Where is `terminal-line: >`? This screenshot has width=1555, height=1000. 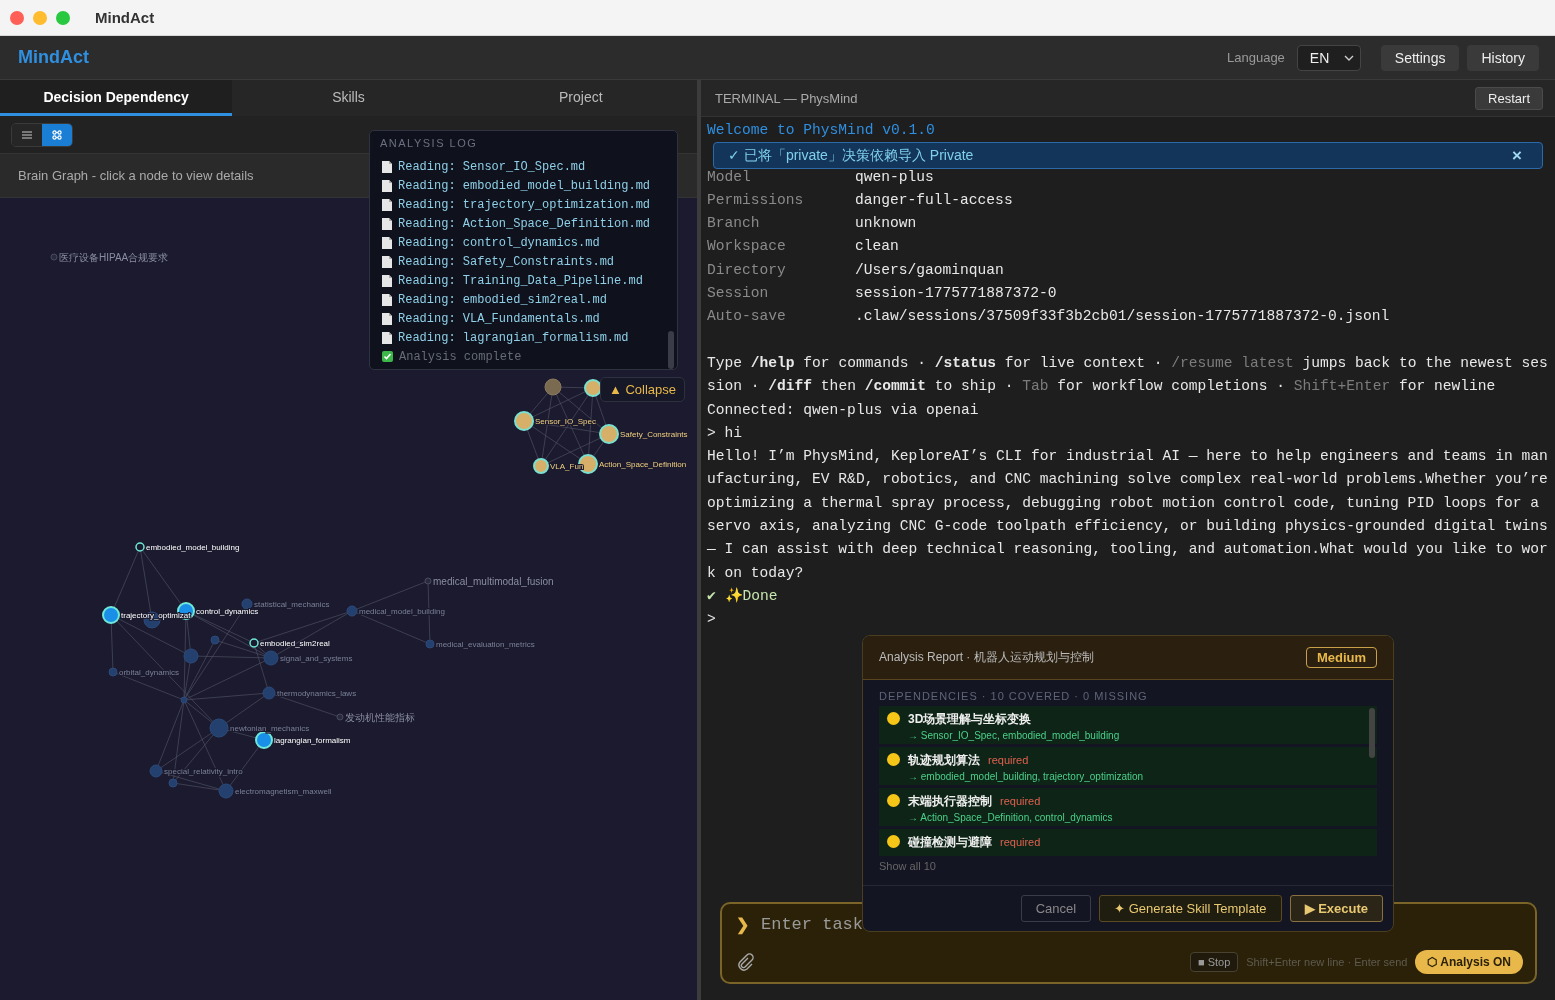 terminal-line: > is located at coordinates (712, 620).